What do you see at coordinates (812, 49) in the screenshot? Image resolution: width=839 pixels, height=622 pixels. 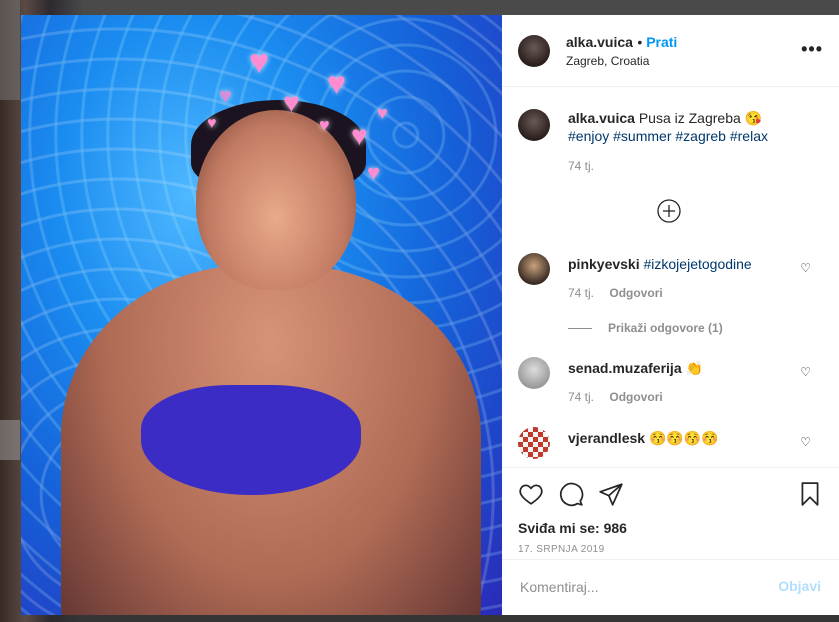 I see `more-options-icon: •••` at bounding box center [812, 49].